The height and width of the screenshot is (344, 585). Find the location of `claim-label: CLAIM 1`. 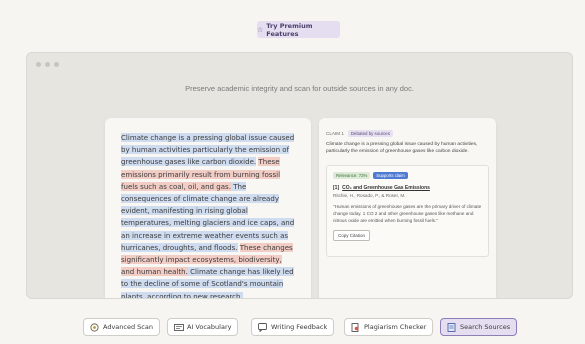

claim-label: CLAIM 1 is located at coordinates (335, 133).